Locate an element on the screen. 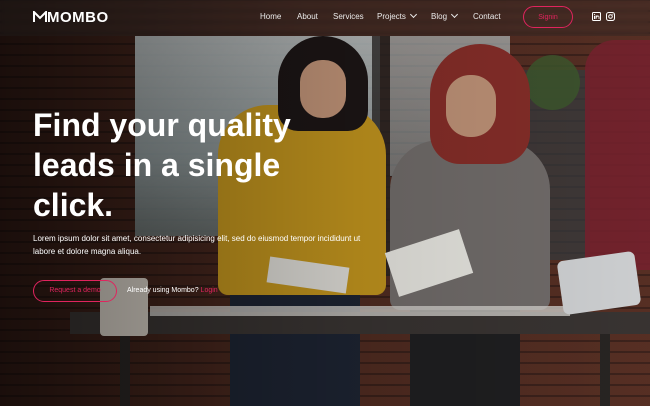  request-demo-button: Request a demo is located at coordinates (75, 291).